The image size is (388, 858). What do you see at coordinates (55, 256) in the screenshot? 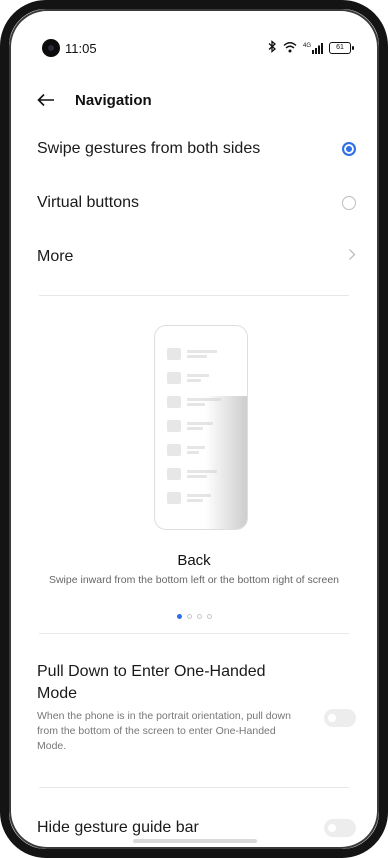
I see `more-label: More` at bounding box center [55, 256].